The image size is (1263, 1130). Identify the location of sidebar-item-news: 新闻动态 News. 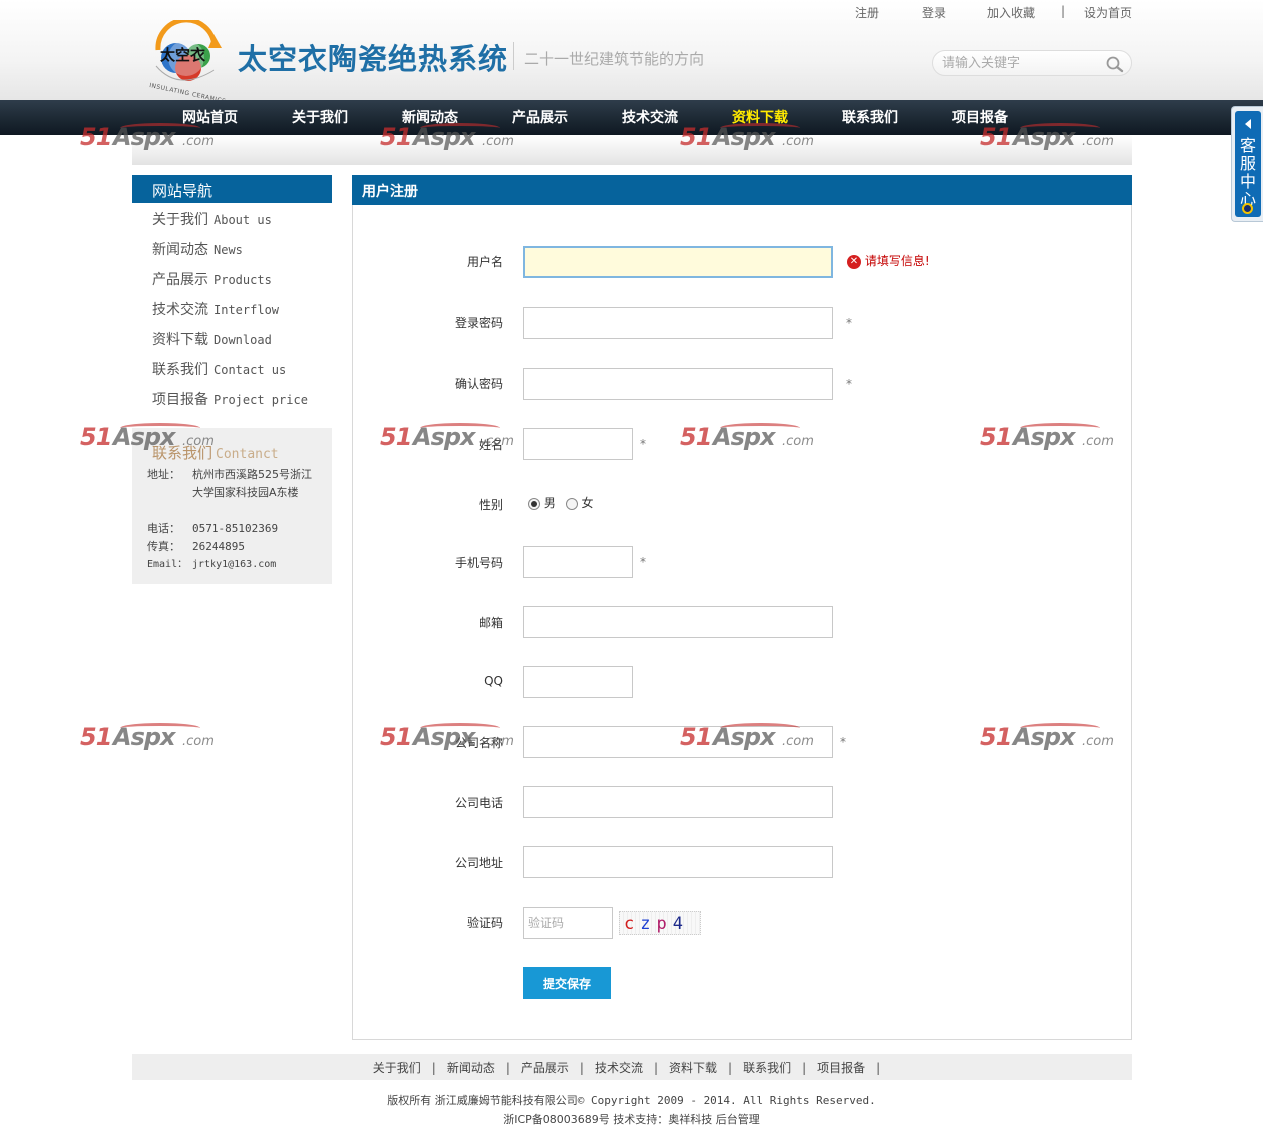
(197, 250).